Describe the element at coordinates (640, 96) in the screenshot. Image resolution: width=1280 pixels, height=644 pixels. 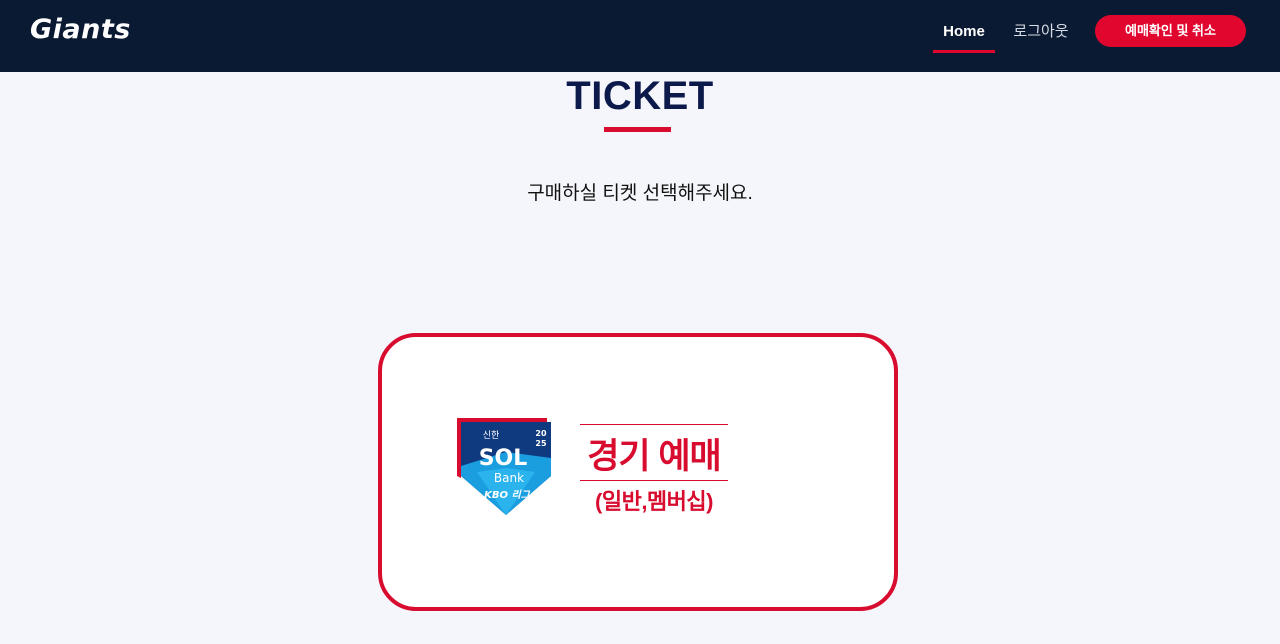
I see `page-title: TICKET` at that location.